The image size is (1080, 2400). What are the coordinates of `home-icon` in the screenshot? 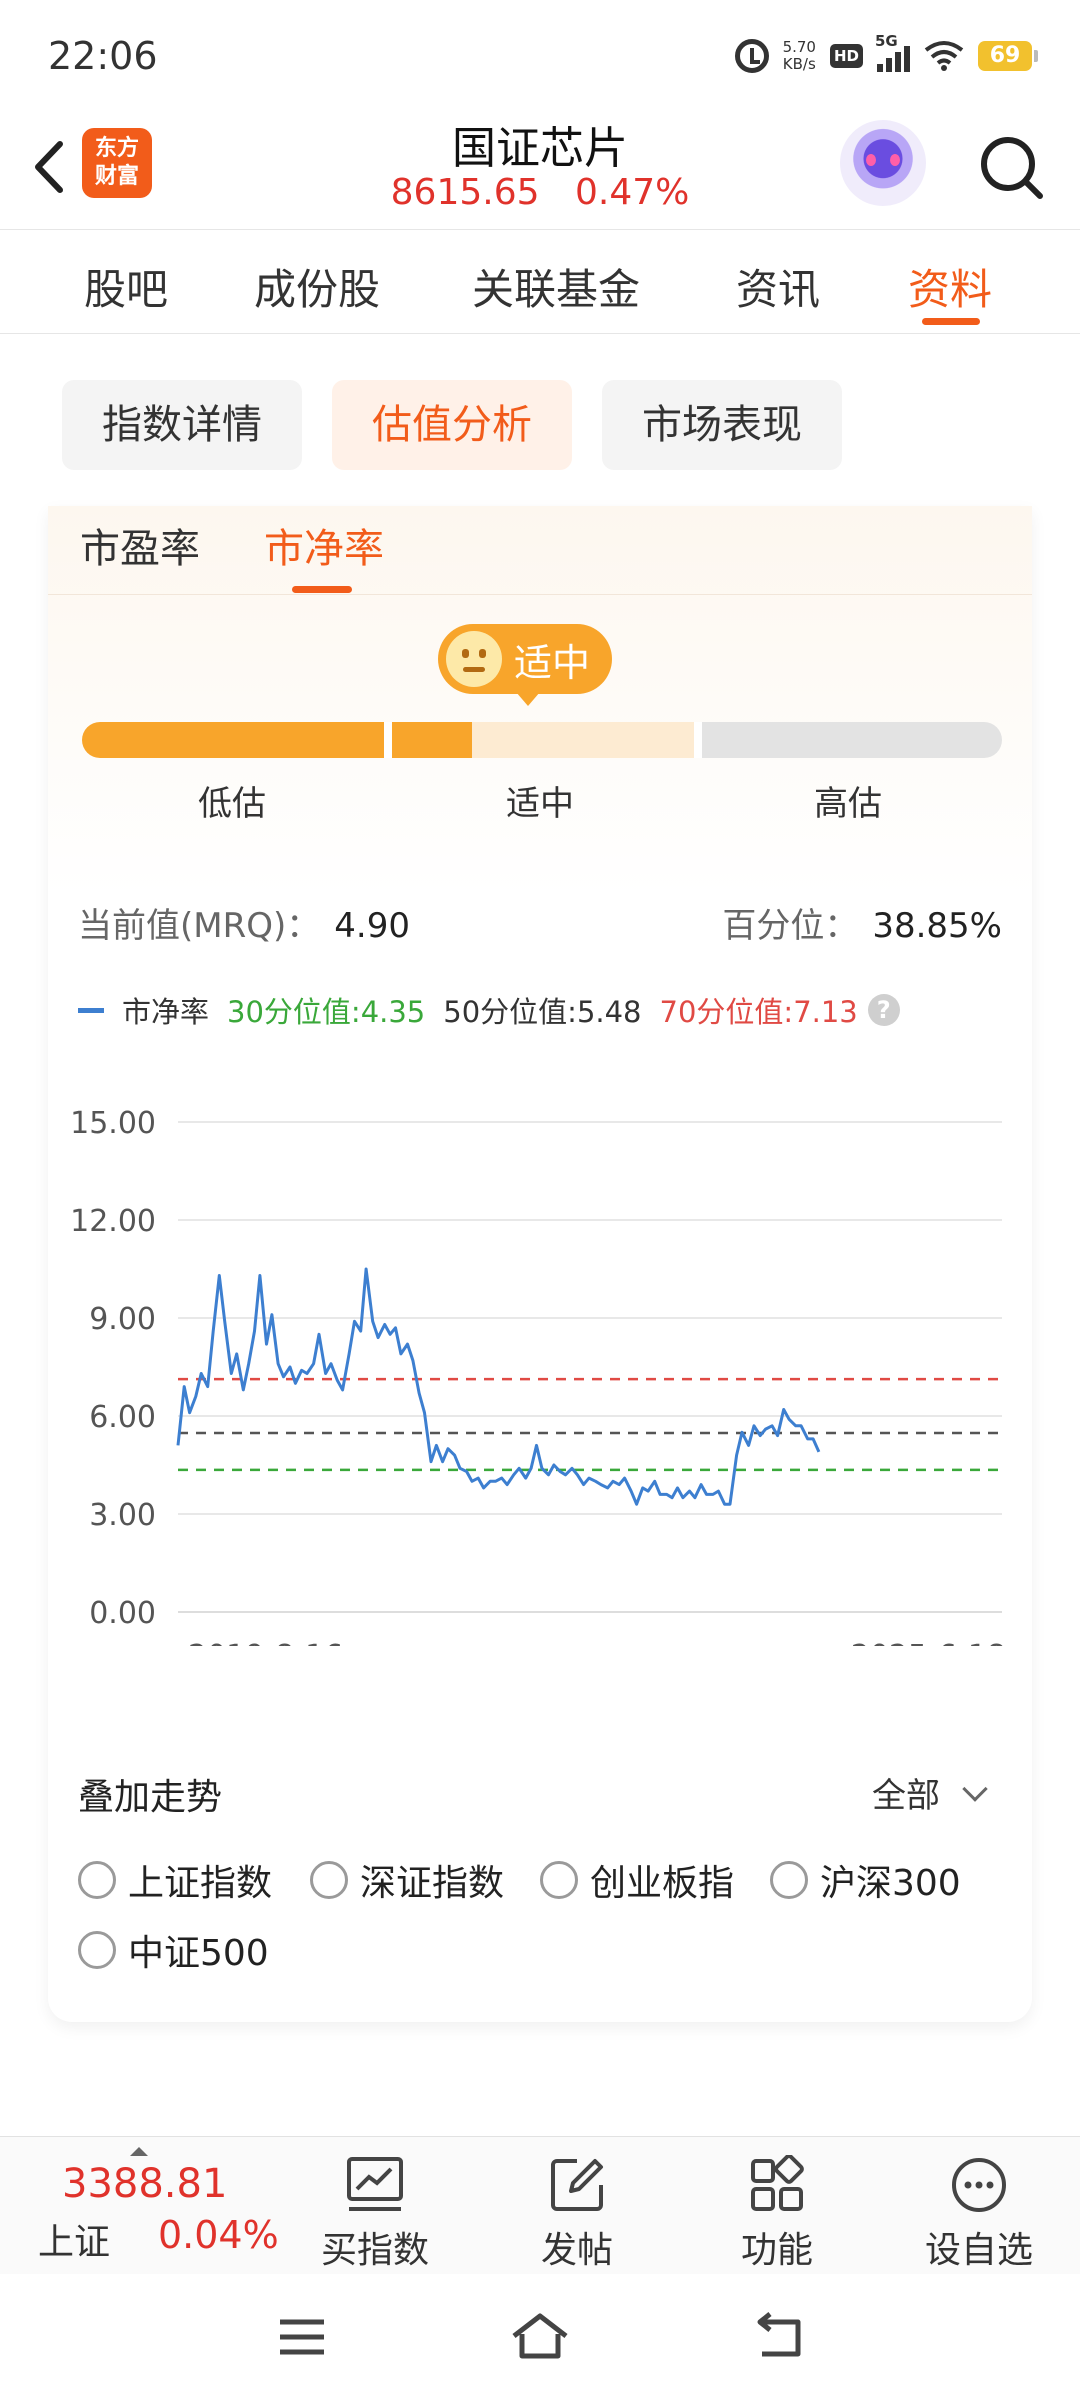 It's located at (540, 2337).